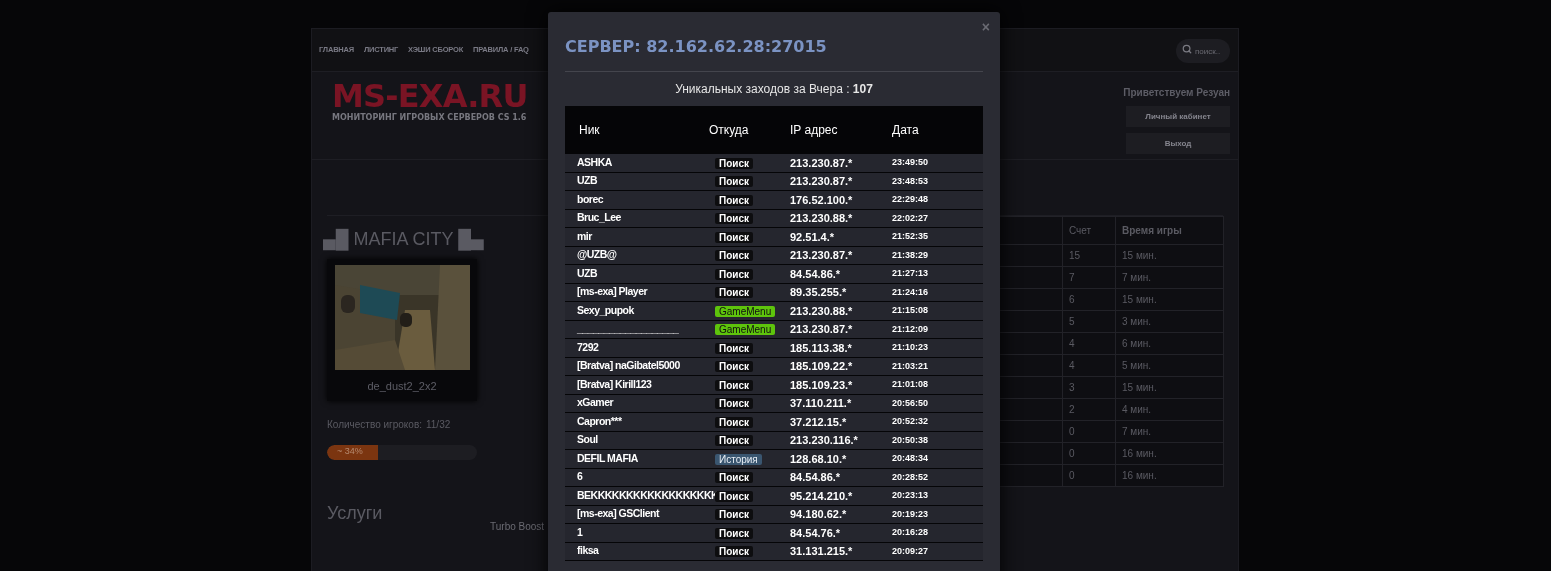 The image size is (1551, 571). I want to click on account-button: Выход, so click(1178, 143).